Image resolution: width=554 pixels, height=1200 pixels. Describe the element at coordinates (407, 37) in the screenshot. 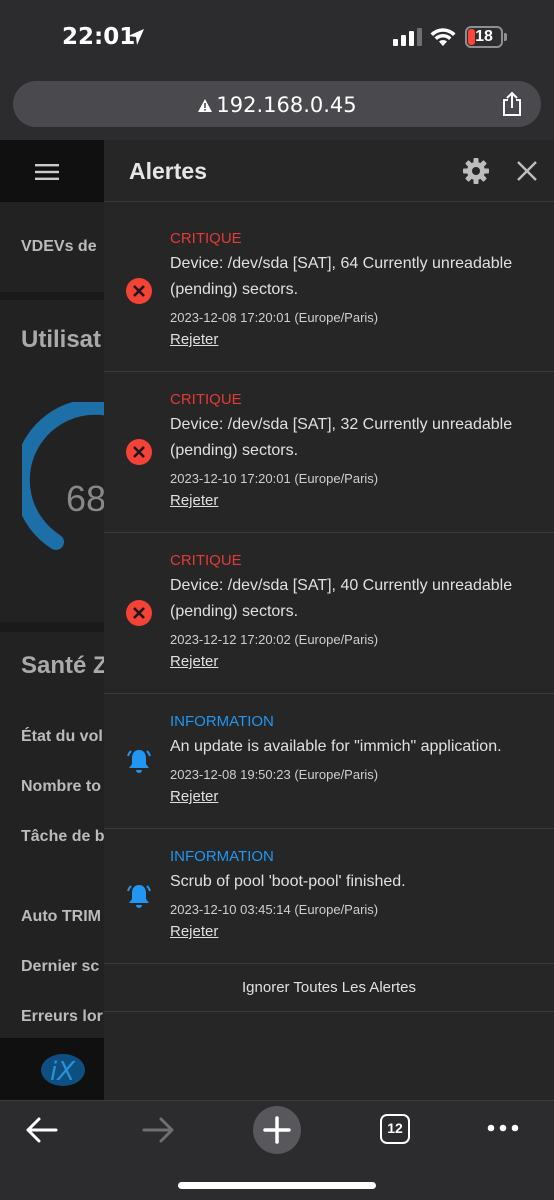

I see `cellular-signal-icon` at that location.